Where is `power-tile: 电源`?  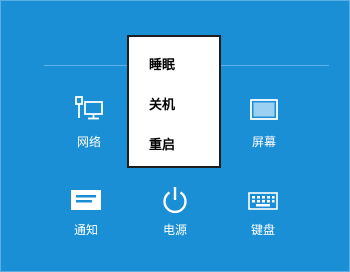
power-tile: 电源 is located at coordinates (175, 213).